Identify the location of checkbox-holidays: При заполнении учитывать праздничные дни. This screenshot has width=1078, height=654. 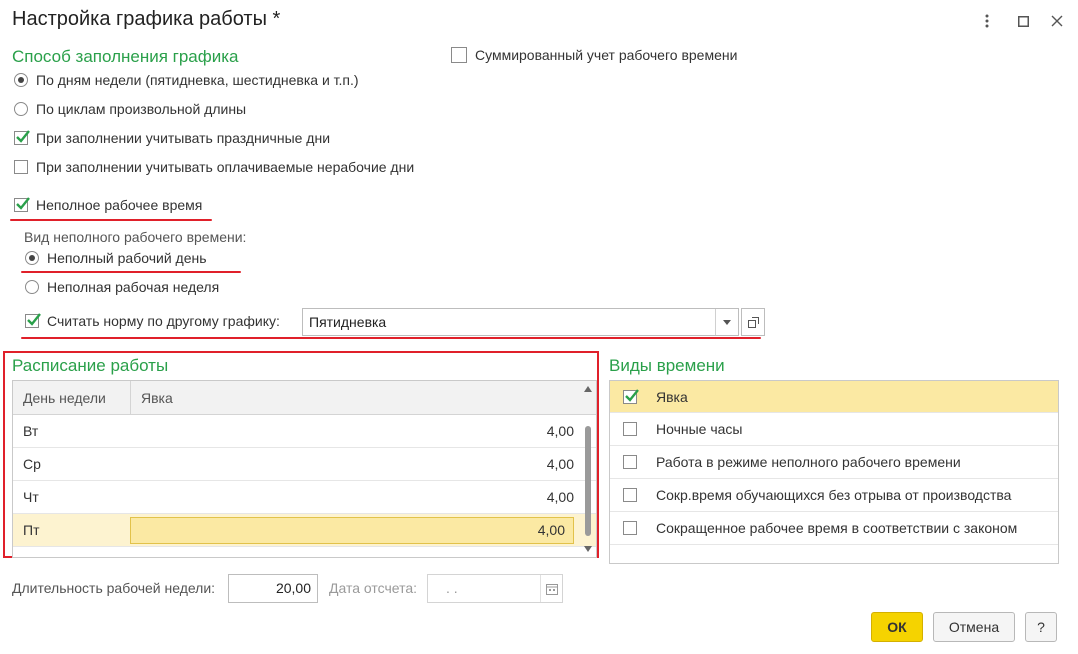
(172, 138).